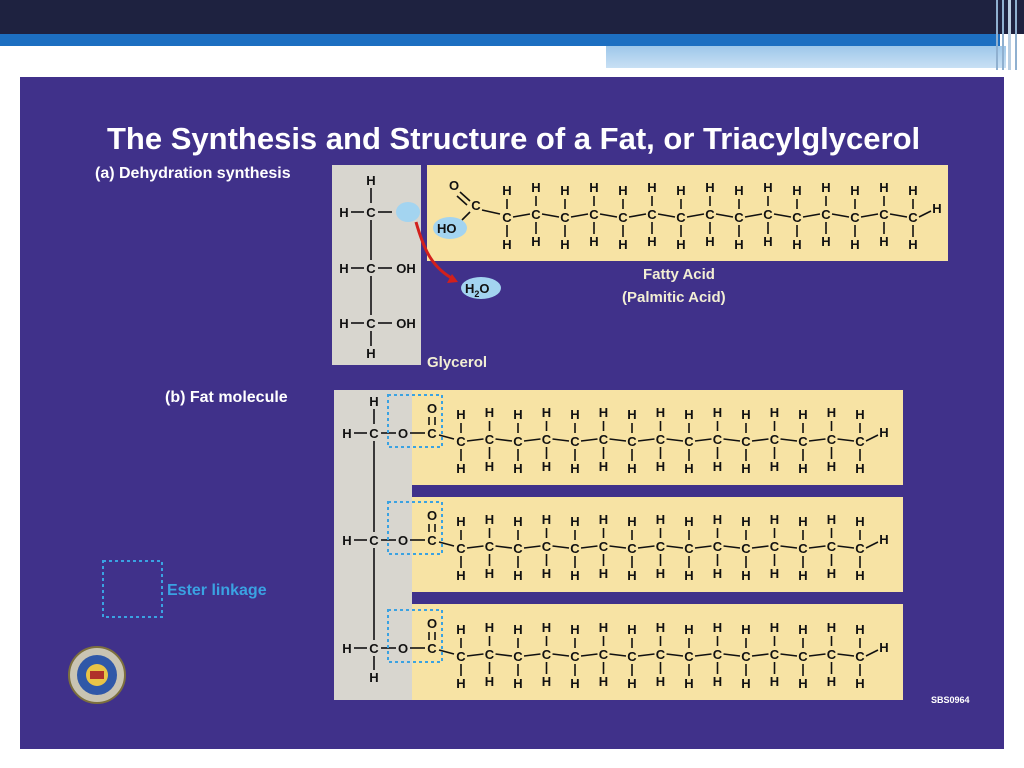 The width and height of the screenshot is (1024, 768). What do you see at coordinates (406, 323) in the screenshot?
I see `hydroxyl-group: OH` at bounding box center [406, 323].